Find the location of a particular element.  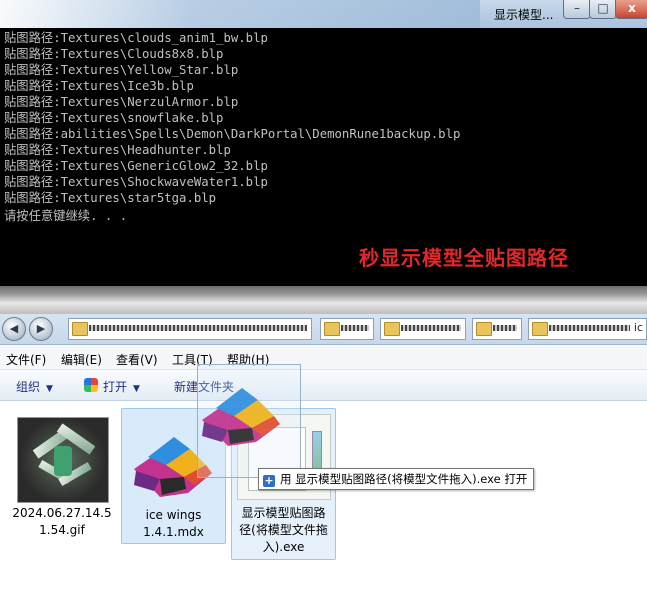

plus-icon: + is located at coordinates (269, 480).